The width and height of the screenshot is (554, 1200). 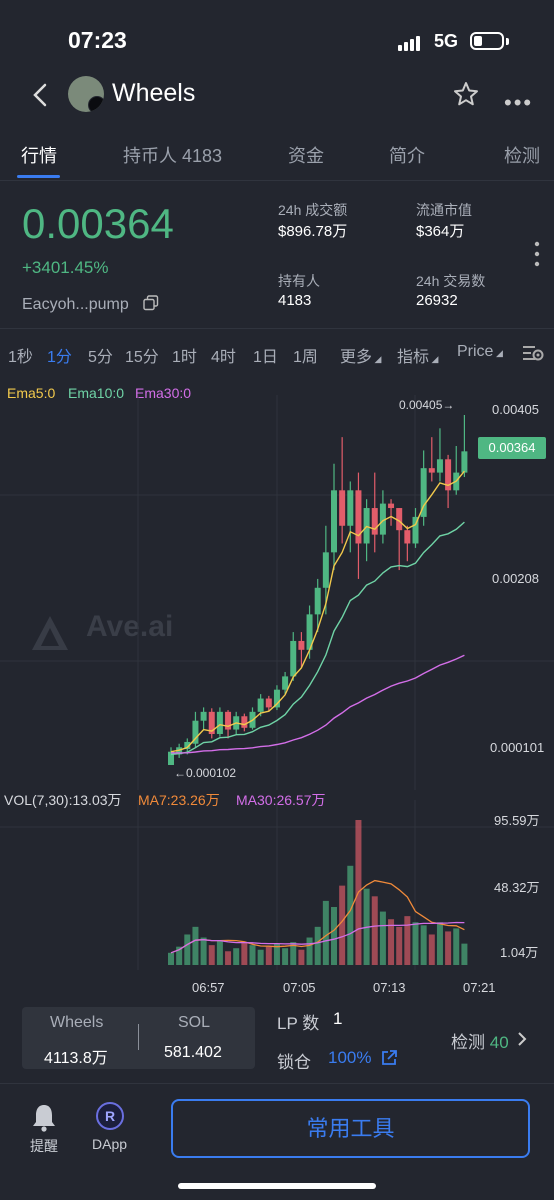 What do you see at coordinates (522, 1039) in the screenshot?
I see `chevron-right-icon` at bounding box center [522, 1039].